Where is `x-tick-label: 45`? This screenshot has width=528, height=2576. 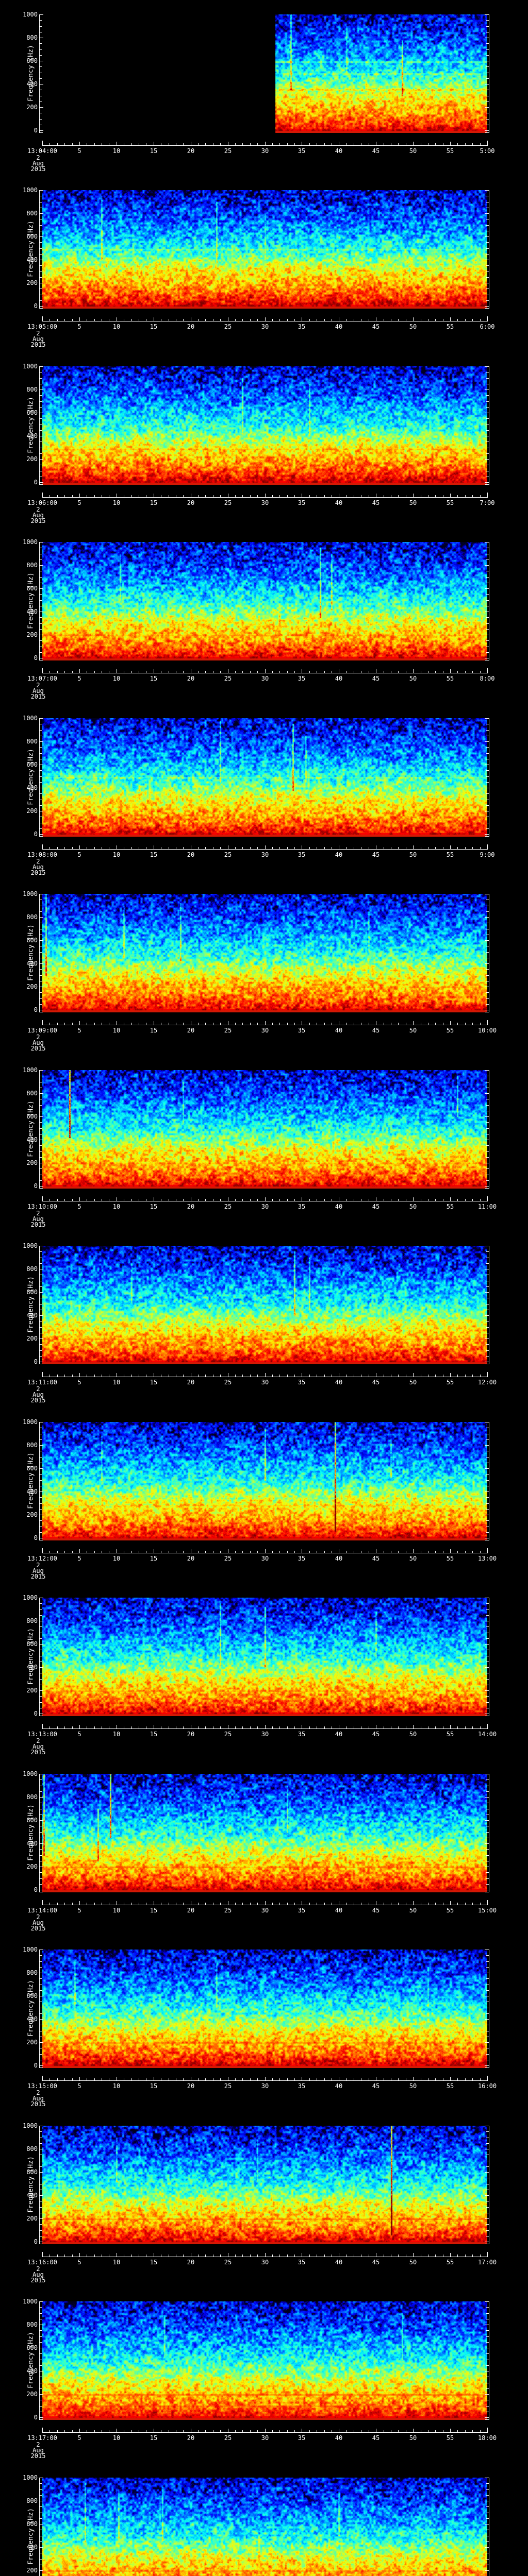 x-tick-label: 45 is located at coordinates (376, 1030).